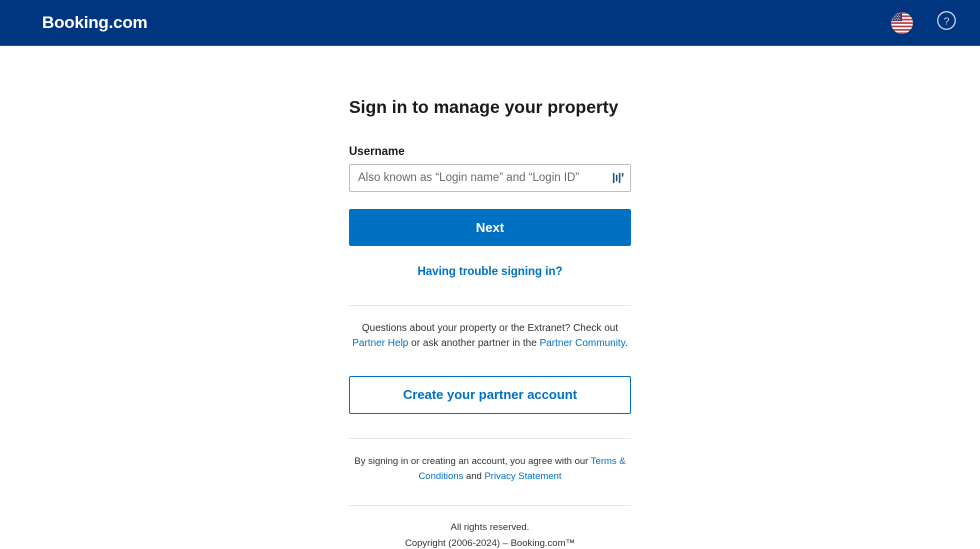  Describe the element at coordinates (490, 227) in the screenshot. I see `next-button: Next` at that location.